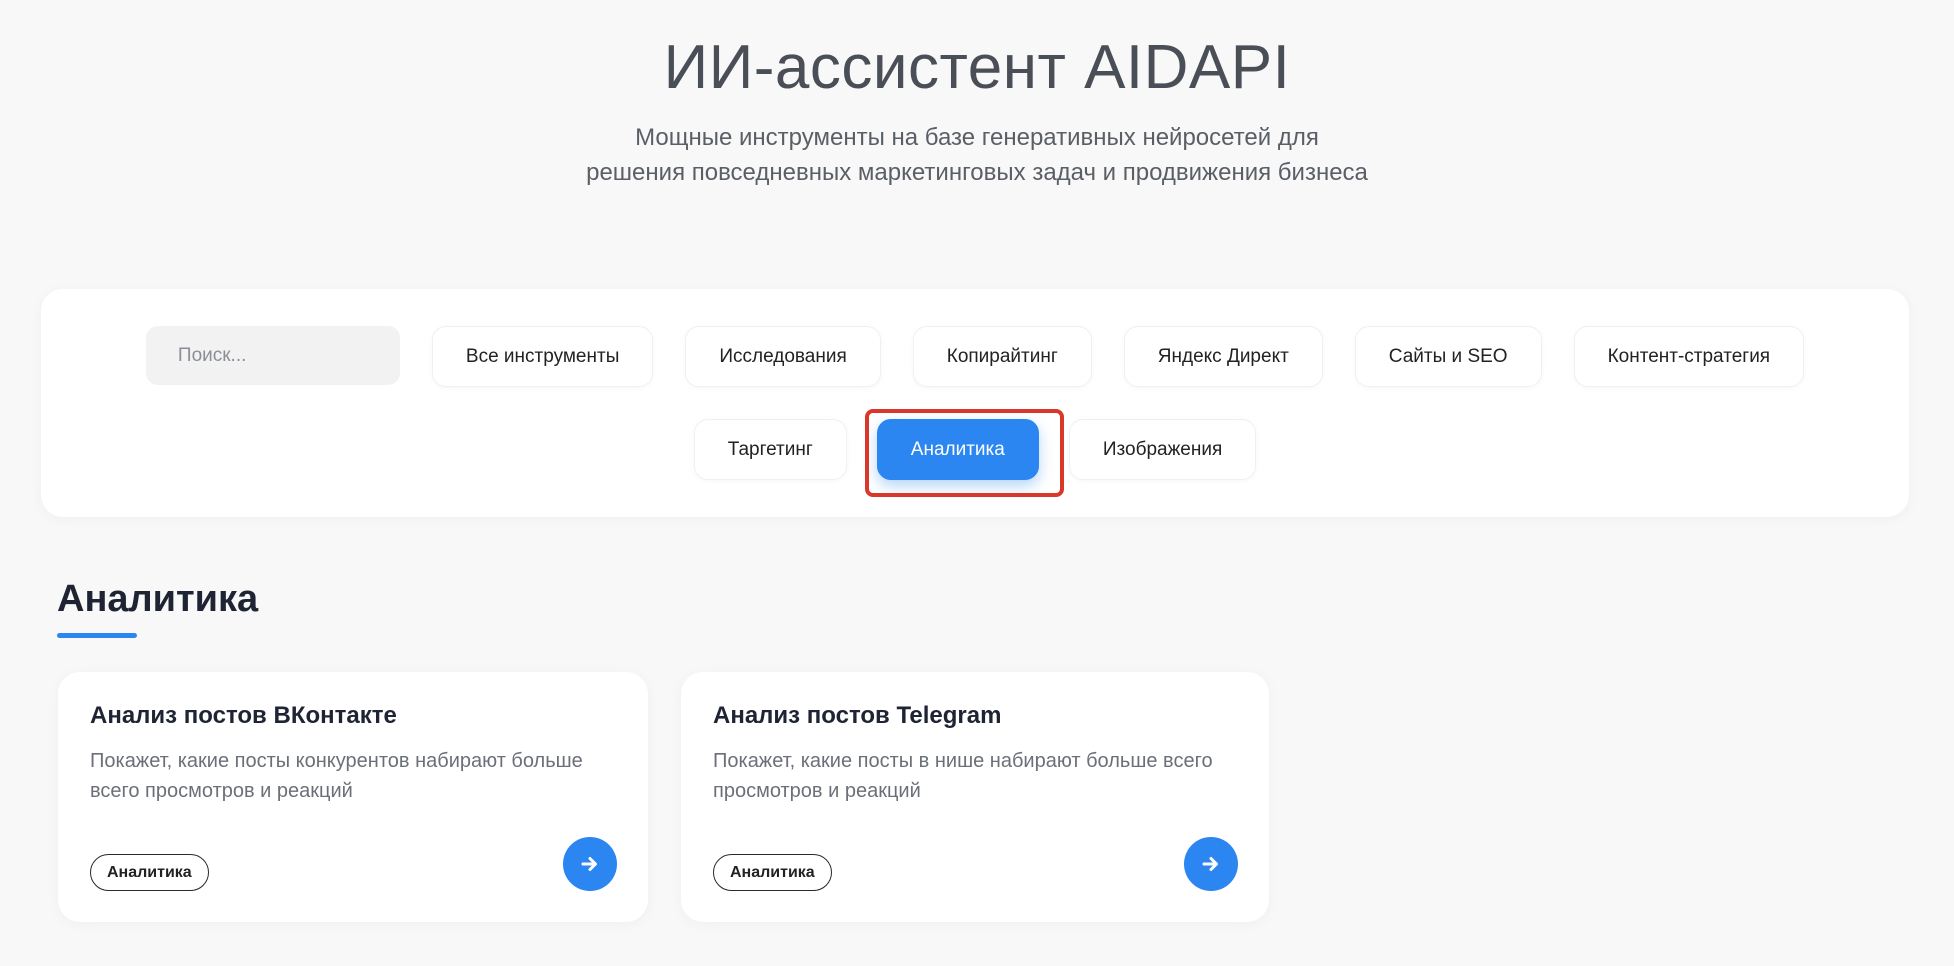  Describe the element at coordinates (1002, 356) in the screenshot. I see `filter-copywriting: Копирайтинг` at that location.